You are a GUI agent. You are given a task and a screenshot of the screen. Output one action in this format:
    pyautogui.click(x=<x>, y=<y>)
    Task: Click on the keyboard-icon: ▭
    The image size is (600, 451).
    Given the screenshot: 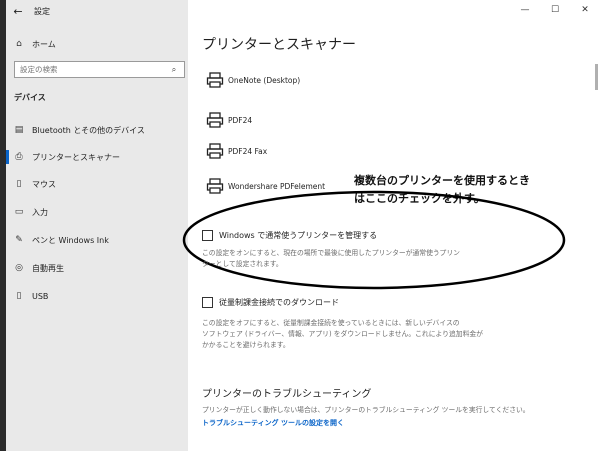 What is the action you would take?
    pyautogui.click(x=19, y=212)
    